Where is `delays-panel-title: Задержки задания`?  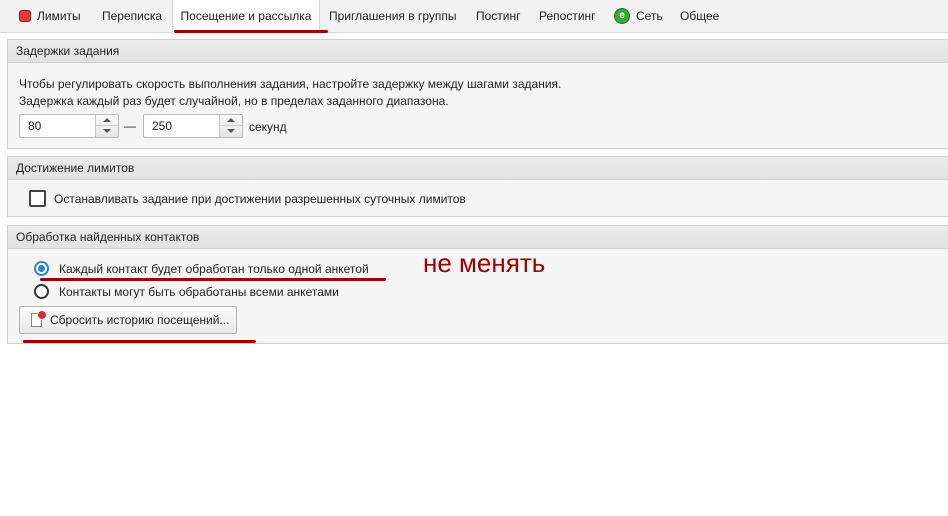 delays-panel-title: Задержки задания is located at coordinates (478, 51).